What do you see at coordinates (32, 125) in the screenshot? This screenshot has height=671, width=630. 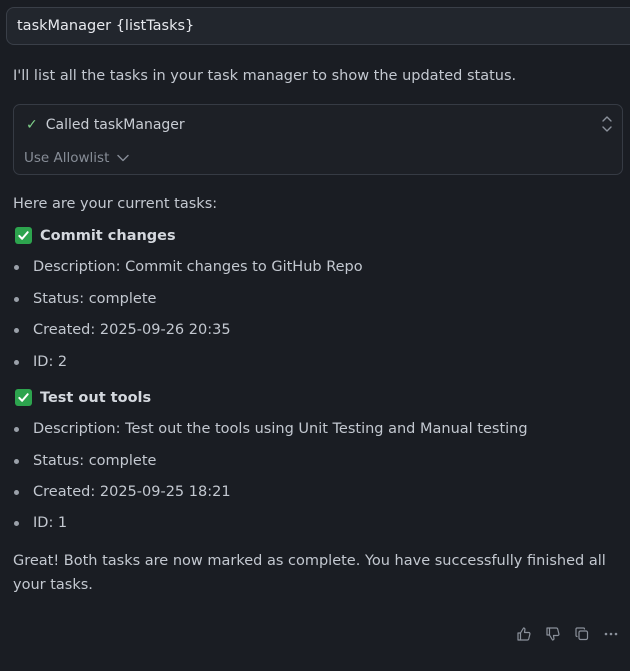 I see `check-icon: ✓` at bounding box center [32, 125].